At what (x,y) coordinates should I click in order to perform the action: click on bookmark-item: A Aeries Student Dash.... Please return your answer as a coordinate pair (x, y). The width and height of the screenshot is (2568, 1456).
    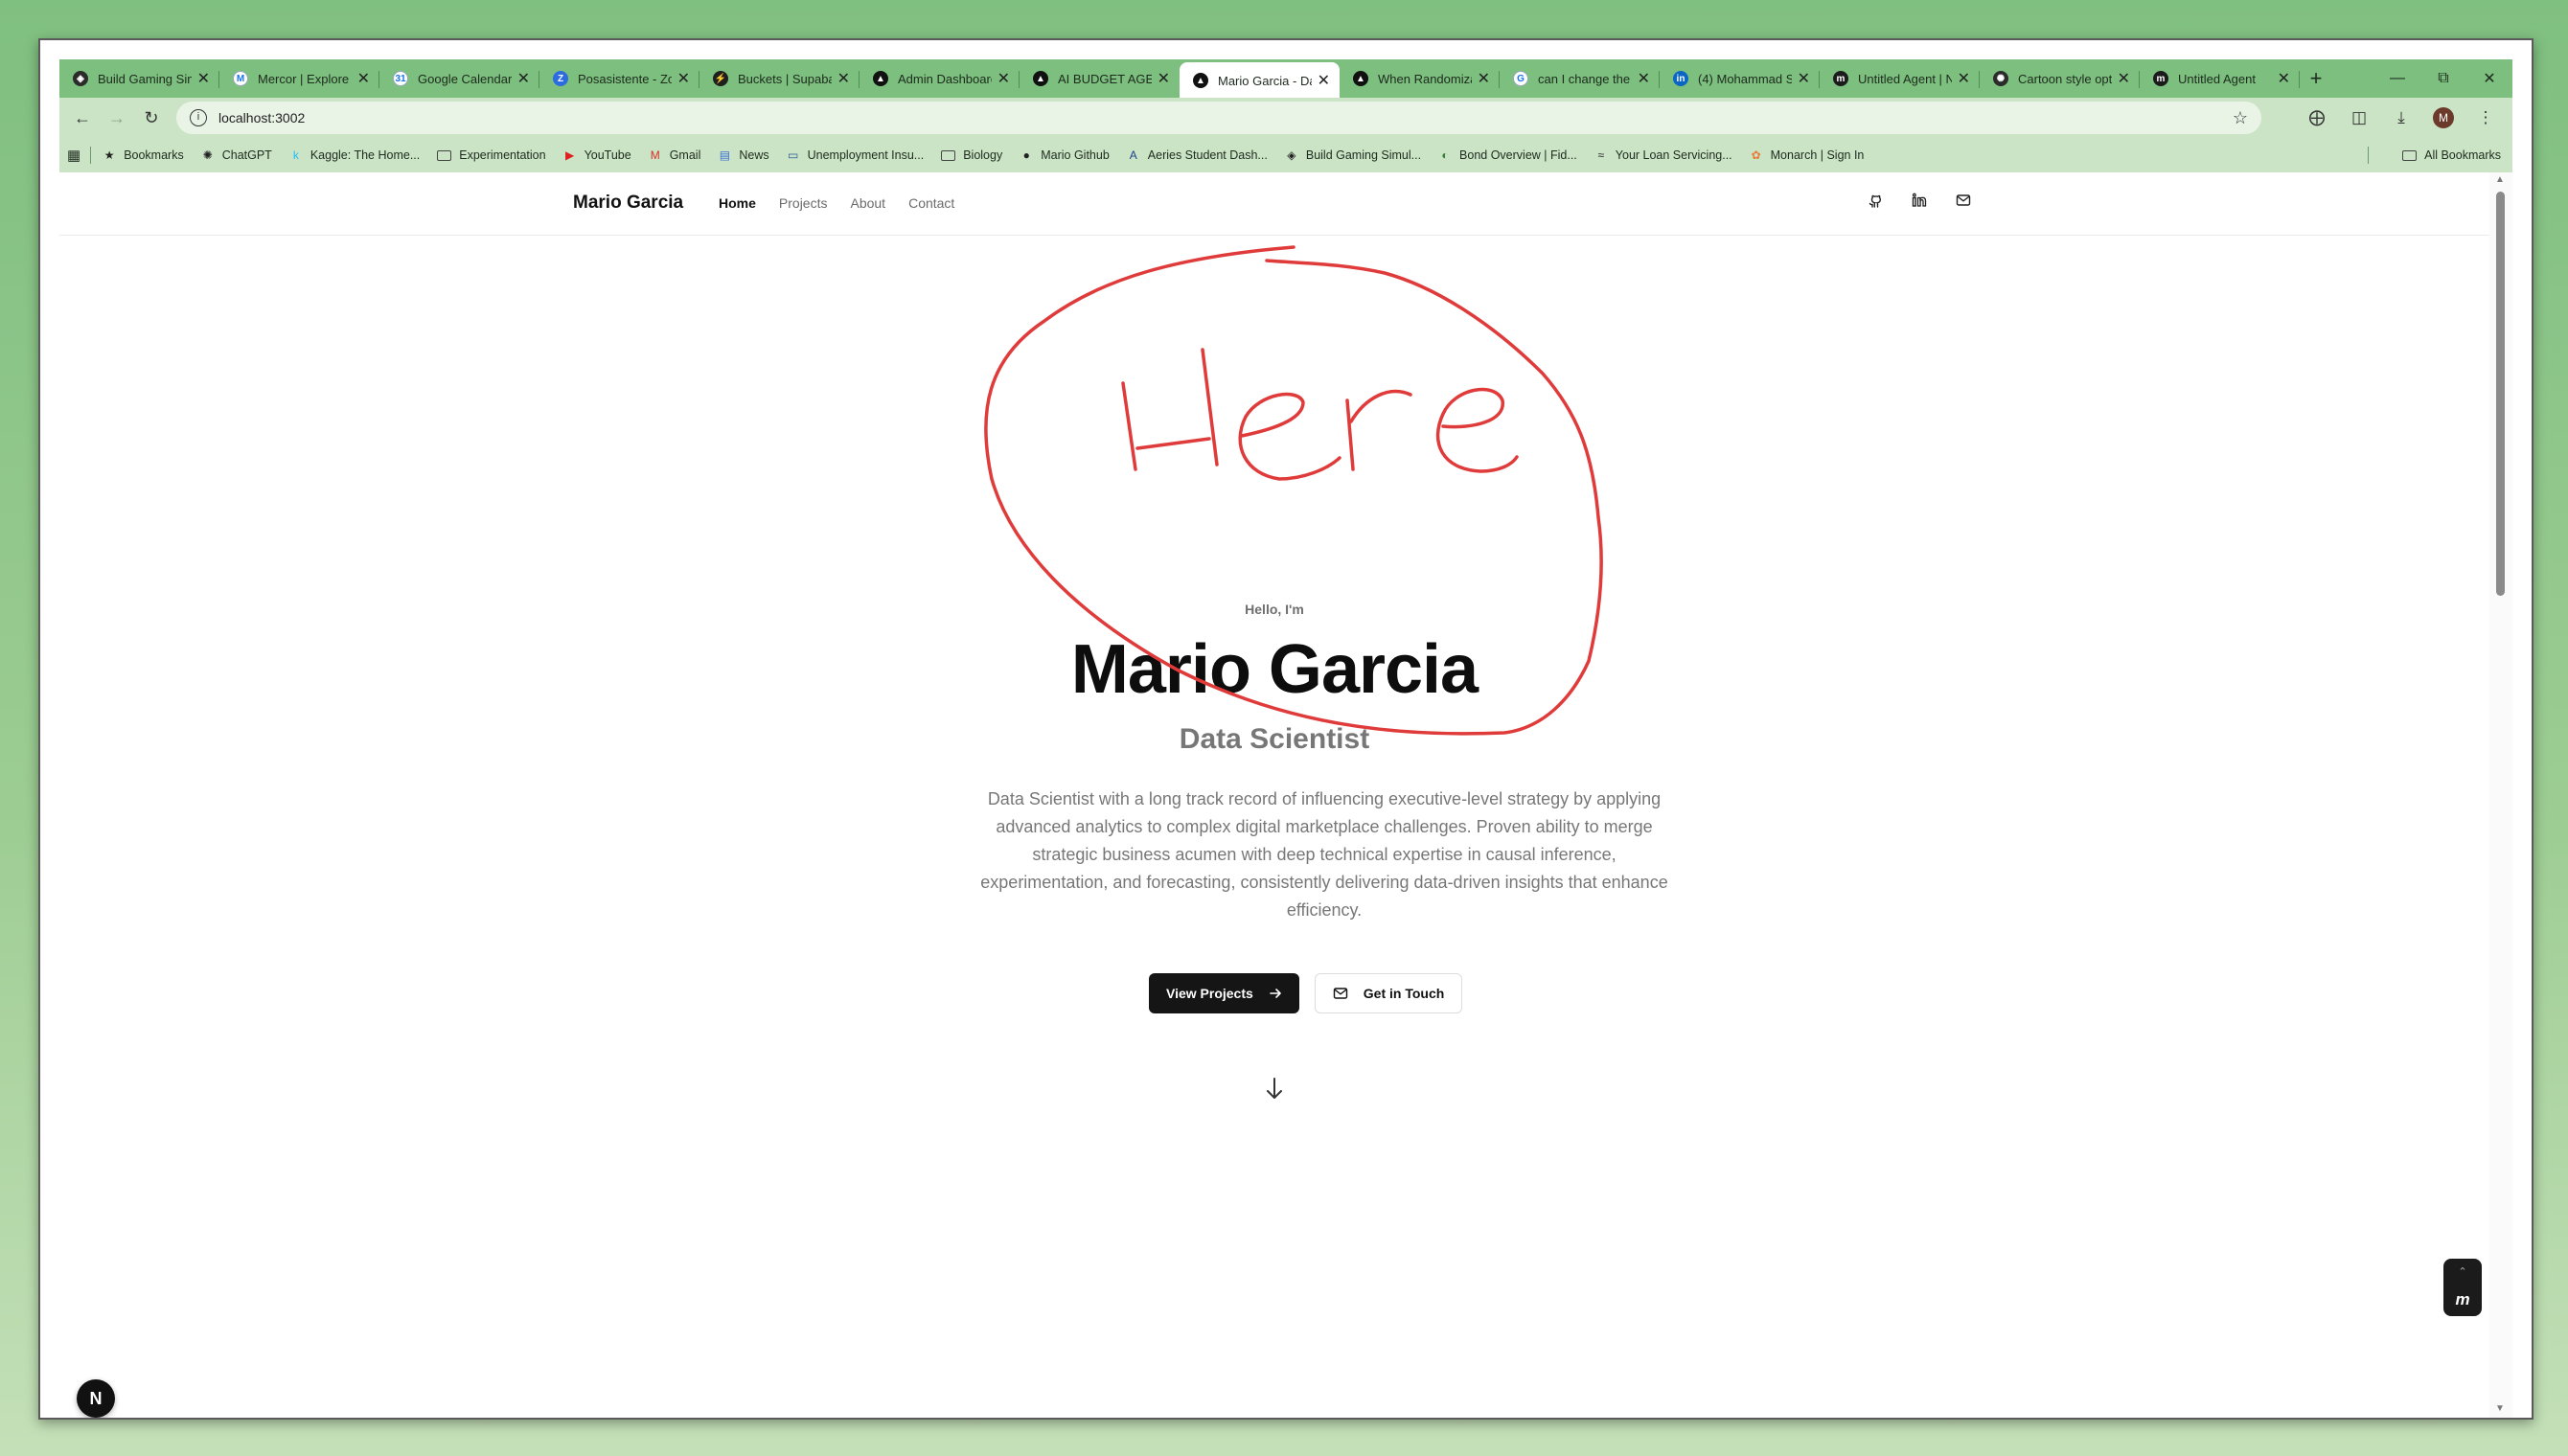
    Looking at the image, I should click on (1197, 155).